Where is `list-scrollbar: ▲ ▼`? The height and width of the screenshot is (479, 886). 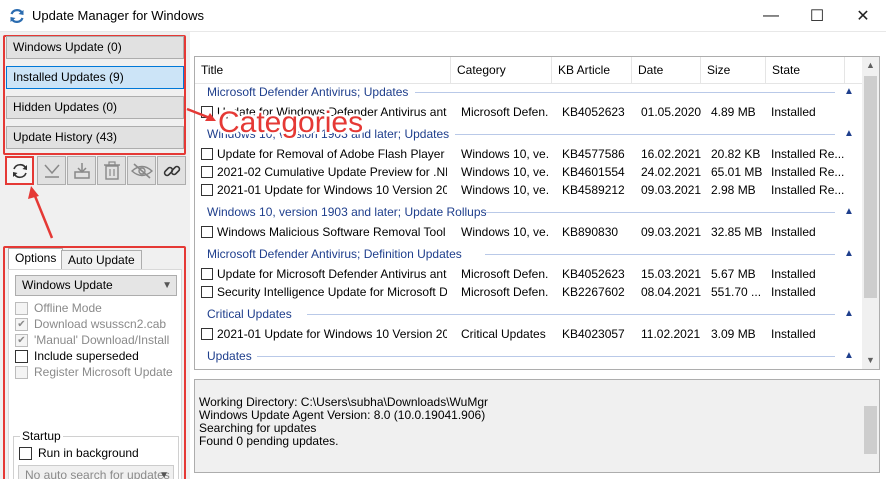
list-scrollbar: ▲ ▼ is located at coordinates (870, 213).